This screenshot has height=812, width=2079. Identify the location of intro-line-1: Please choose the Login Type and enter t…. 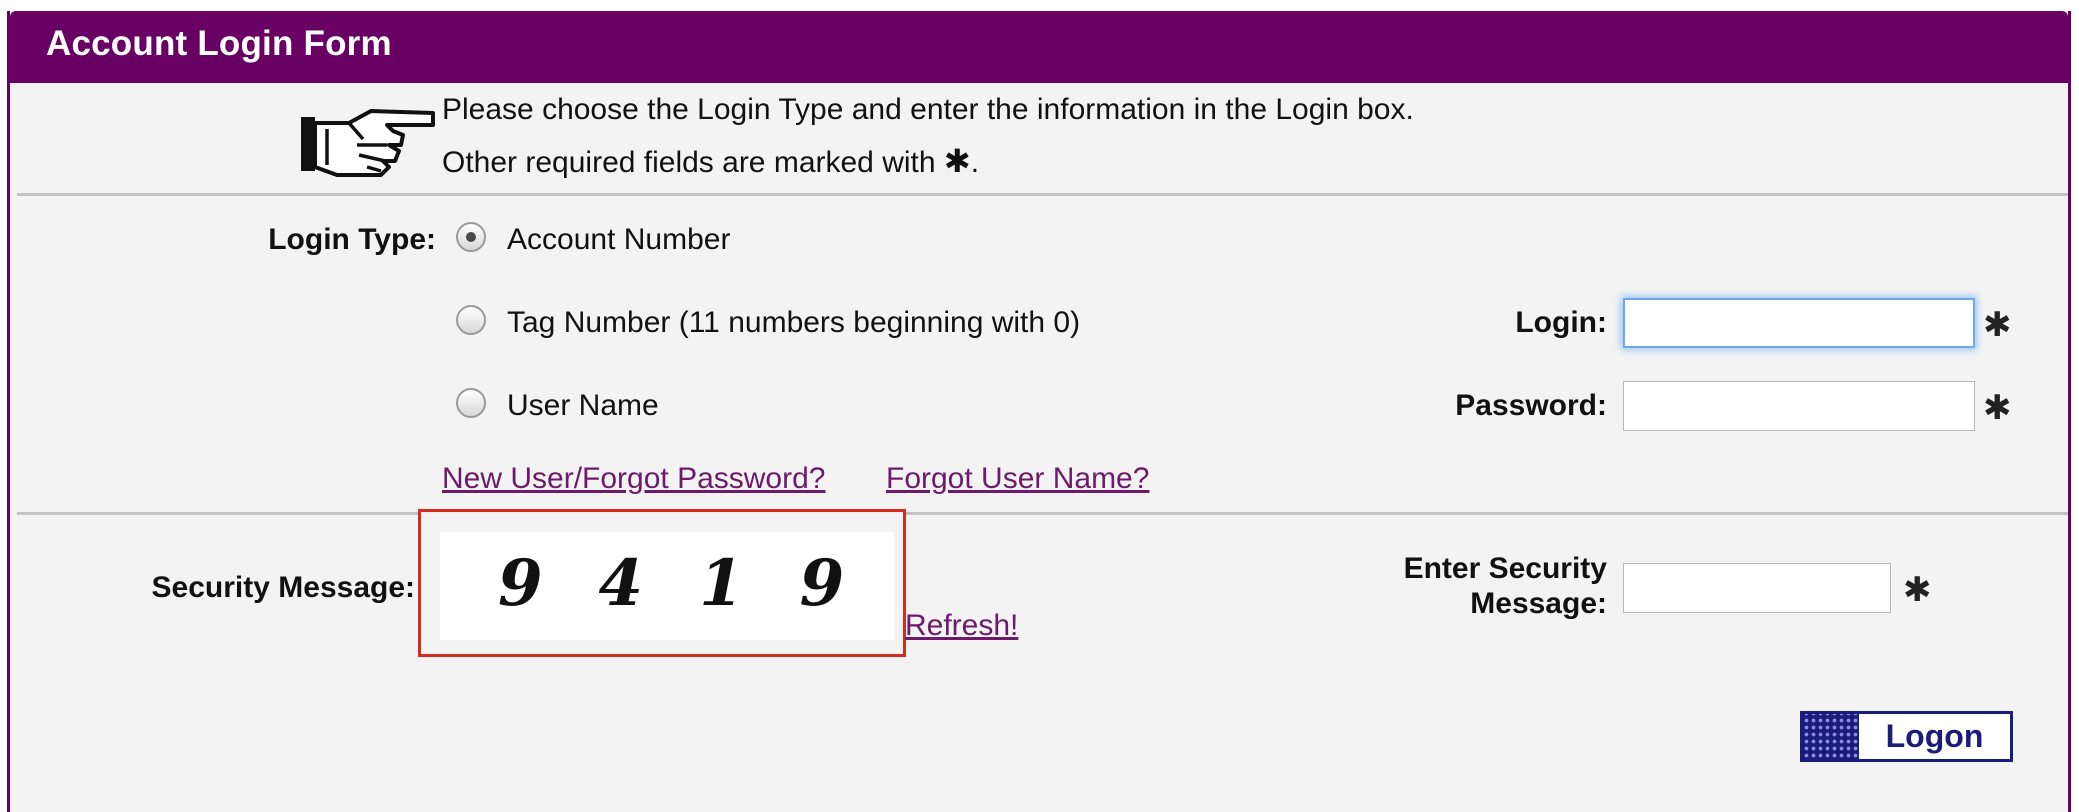
(928, 109).